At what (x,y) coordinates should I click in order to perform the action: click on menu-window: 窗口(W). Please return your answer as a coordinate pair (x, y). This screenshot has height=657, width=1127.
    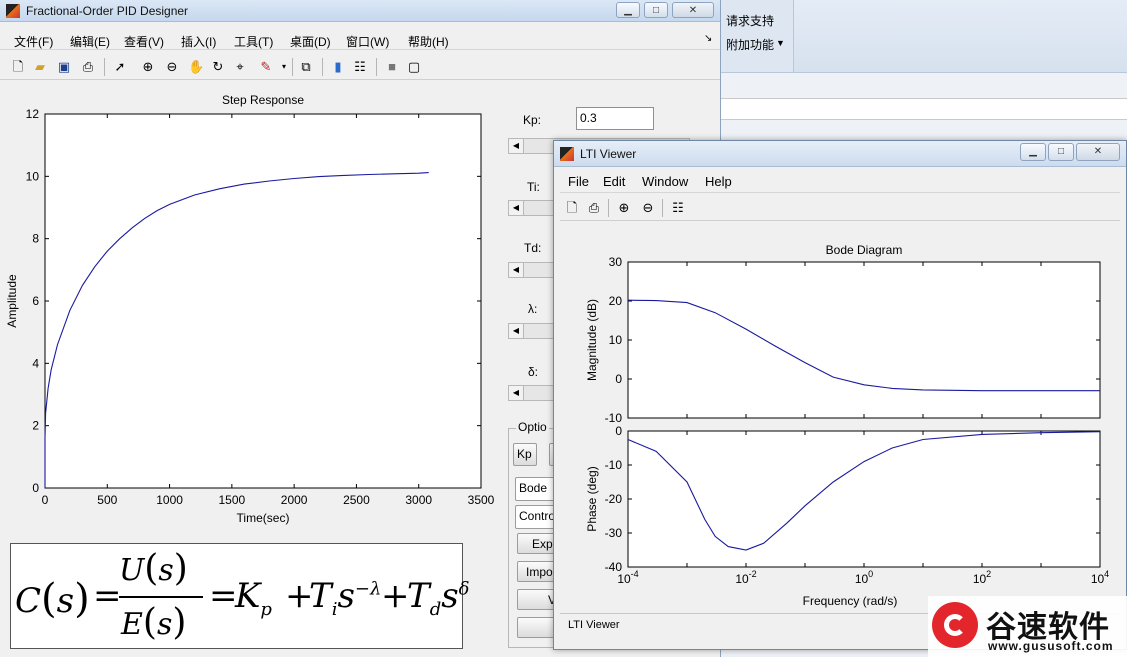
    Looking at the image, I should click on (367, 41).